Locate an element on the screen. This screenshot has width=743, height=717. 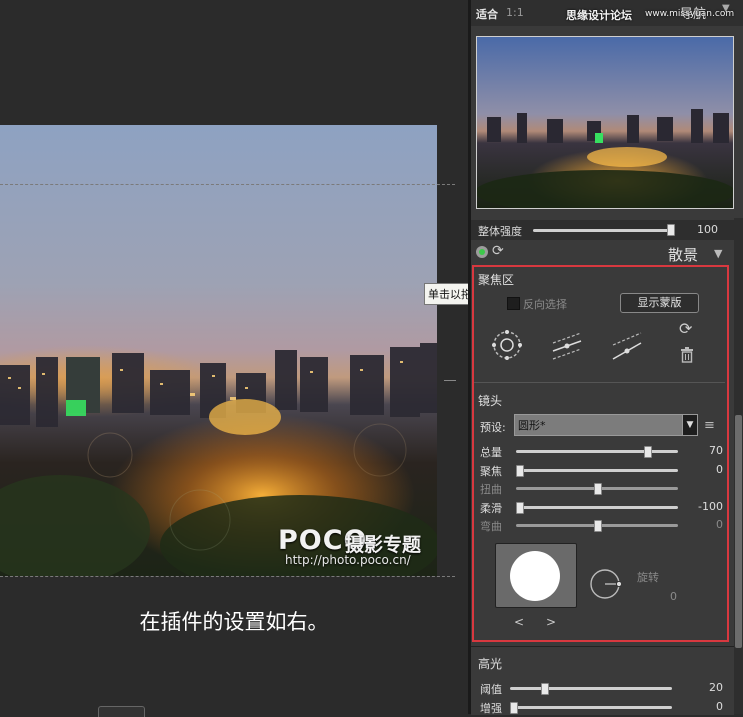
guide-line-top is located at coordinates (227, 184).